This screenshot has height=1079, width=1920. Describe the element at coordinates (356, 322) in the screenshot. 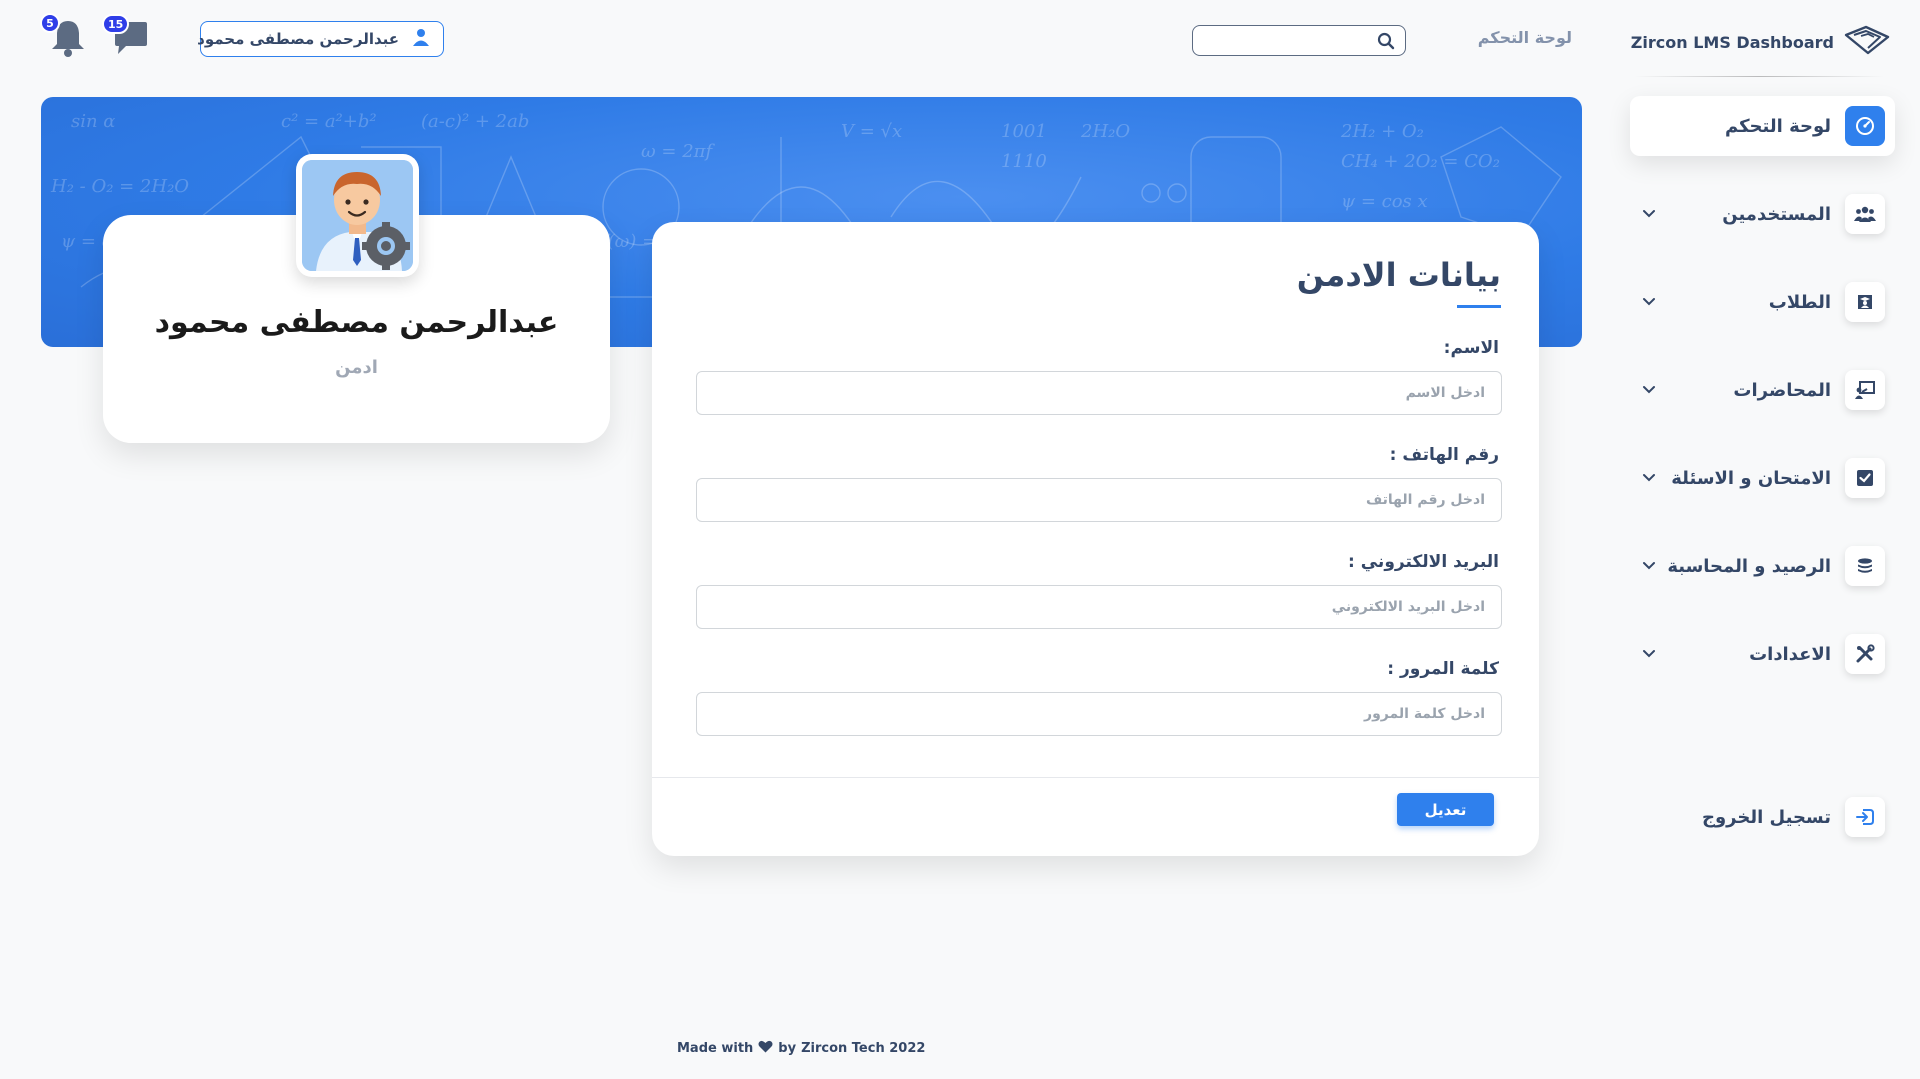

I see `profile-name: عبدالرحمن مصطفى محمود` at that location.